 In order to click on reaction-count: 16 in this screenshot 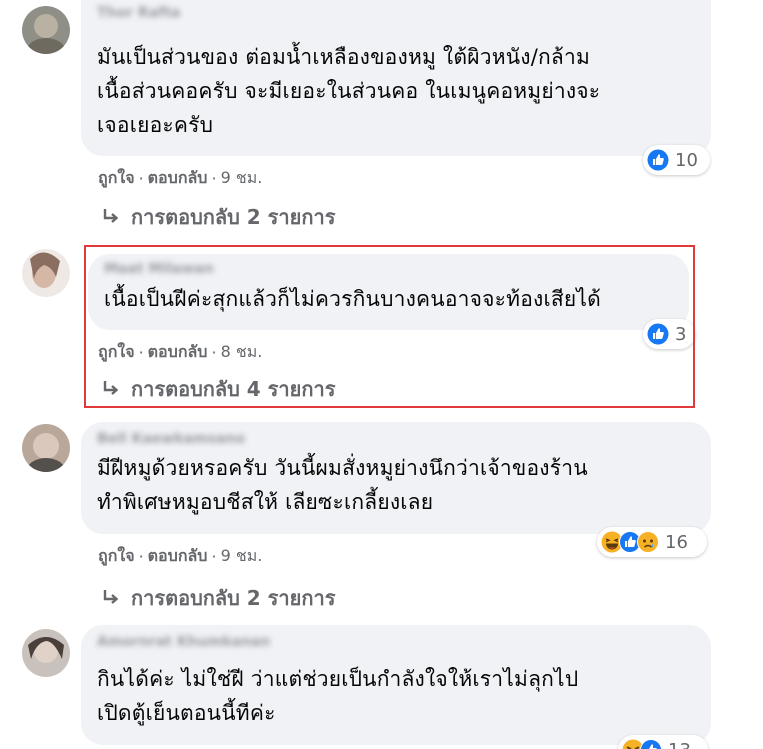, I will do `click(676, 542)`.